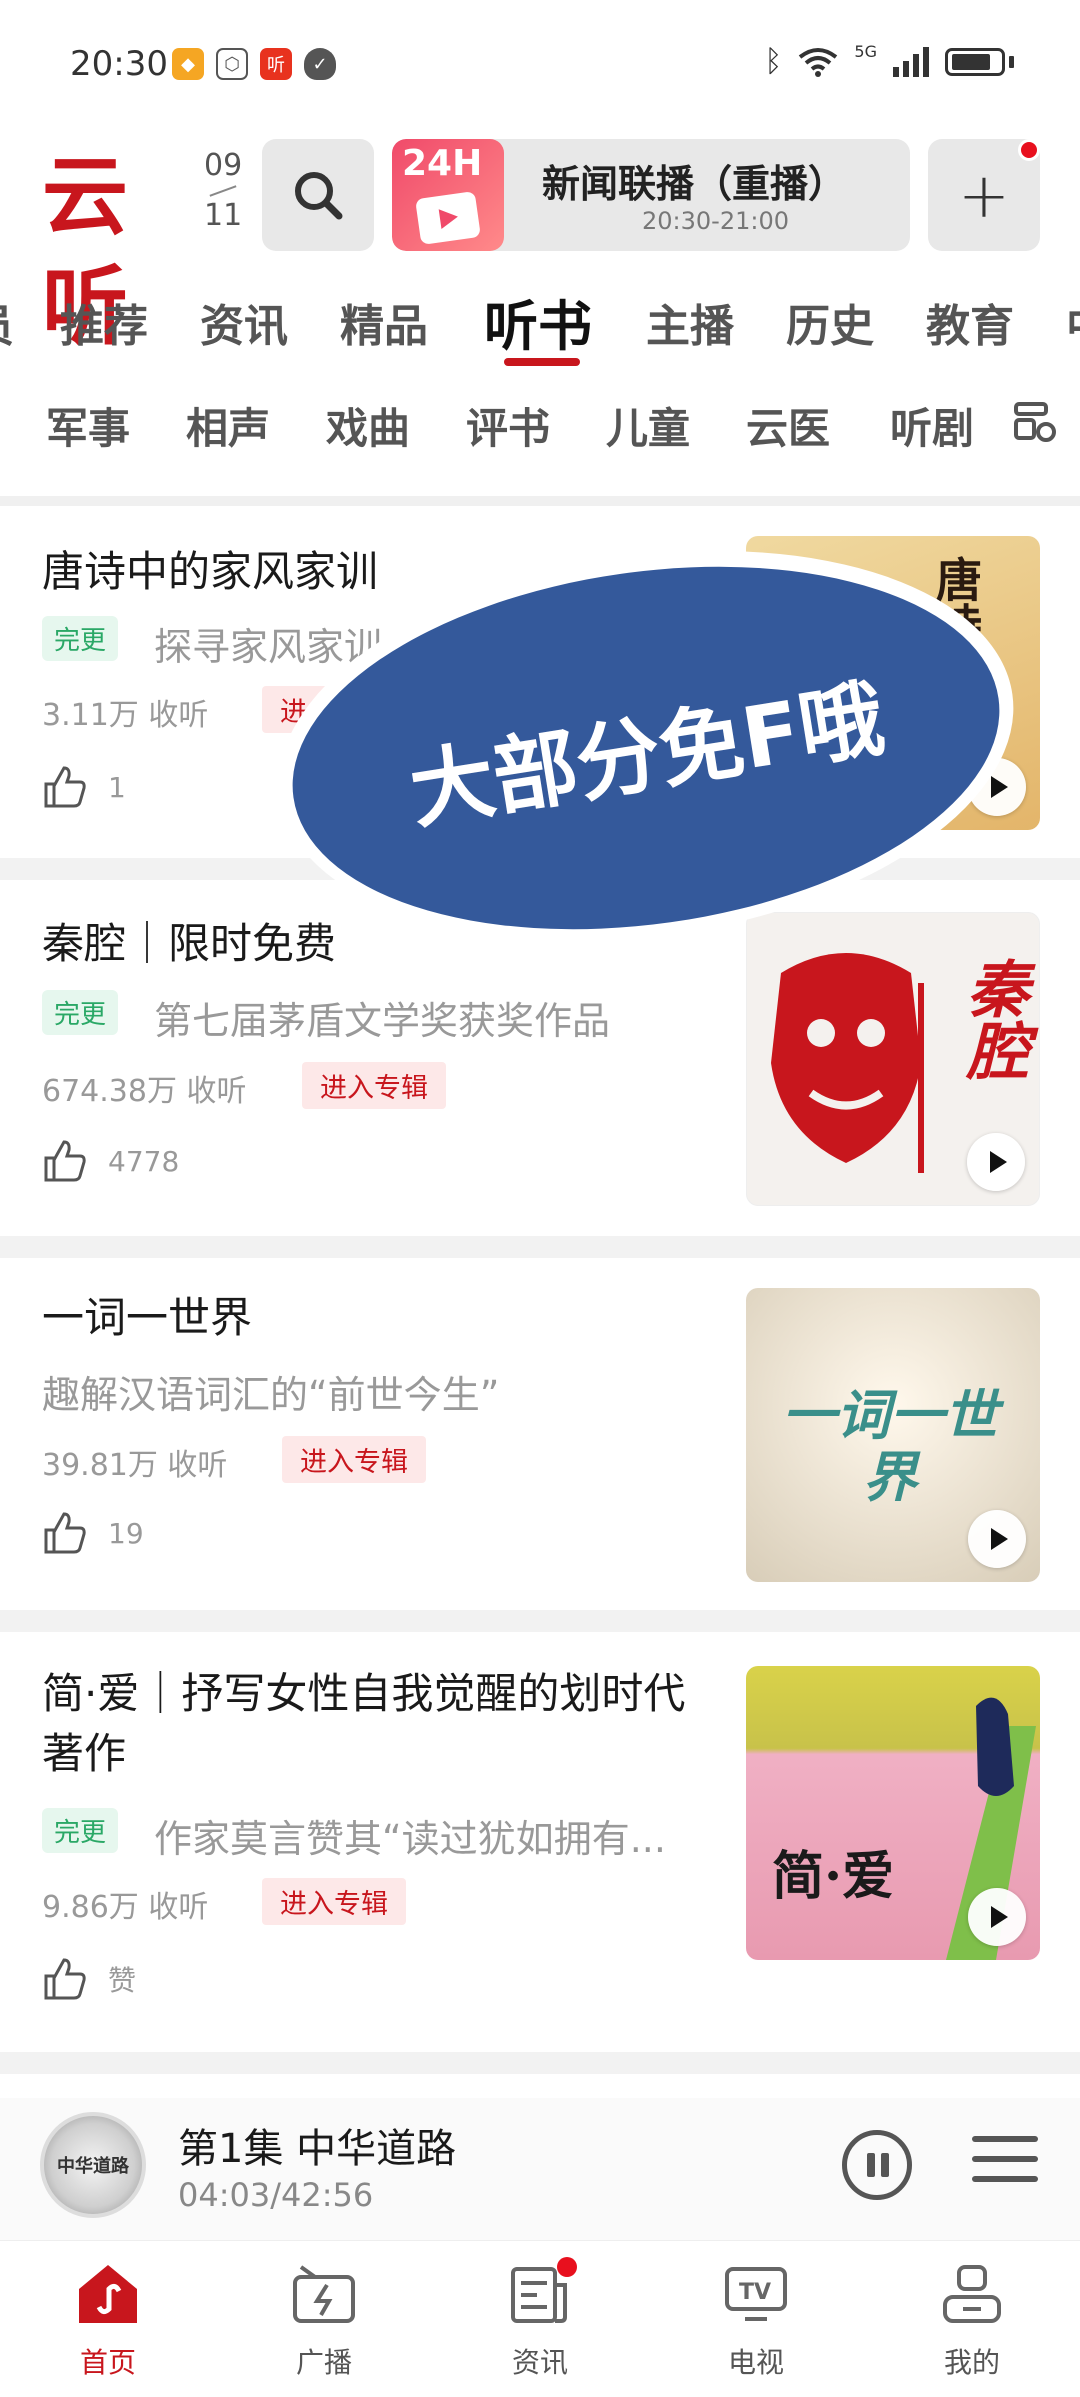  What do you see at coordinates (648, 425) in the screenshot?
I see `subtab-children: 儿童` at bounding box center [648, 425].